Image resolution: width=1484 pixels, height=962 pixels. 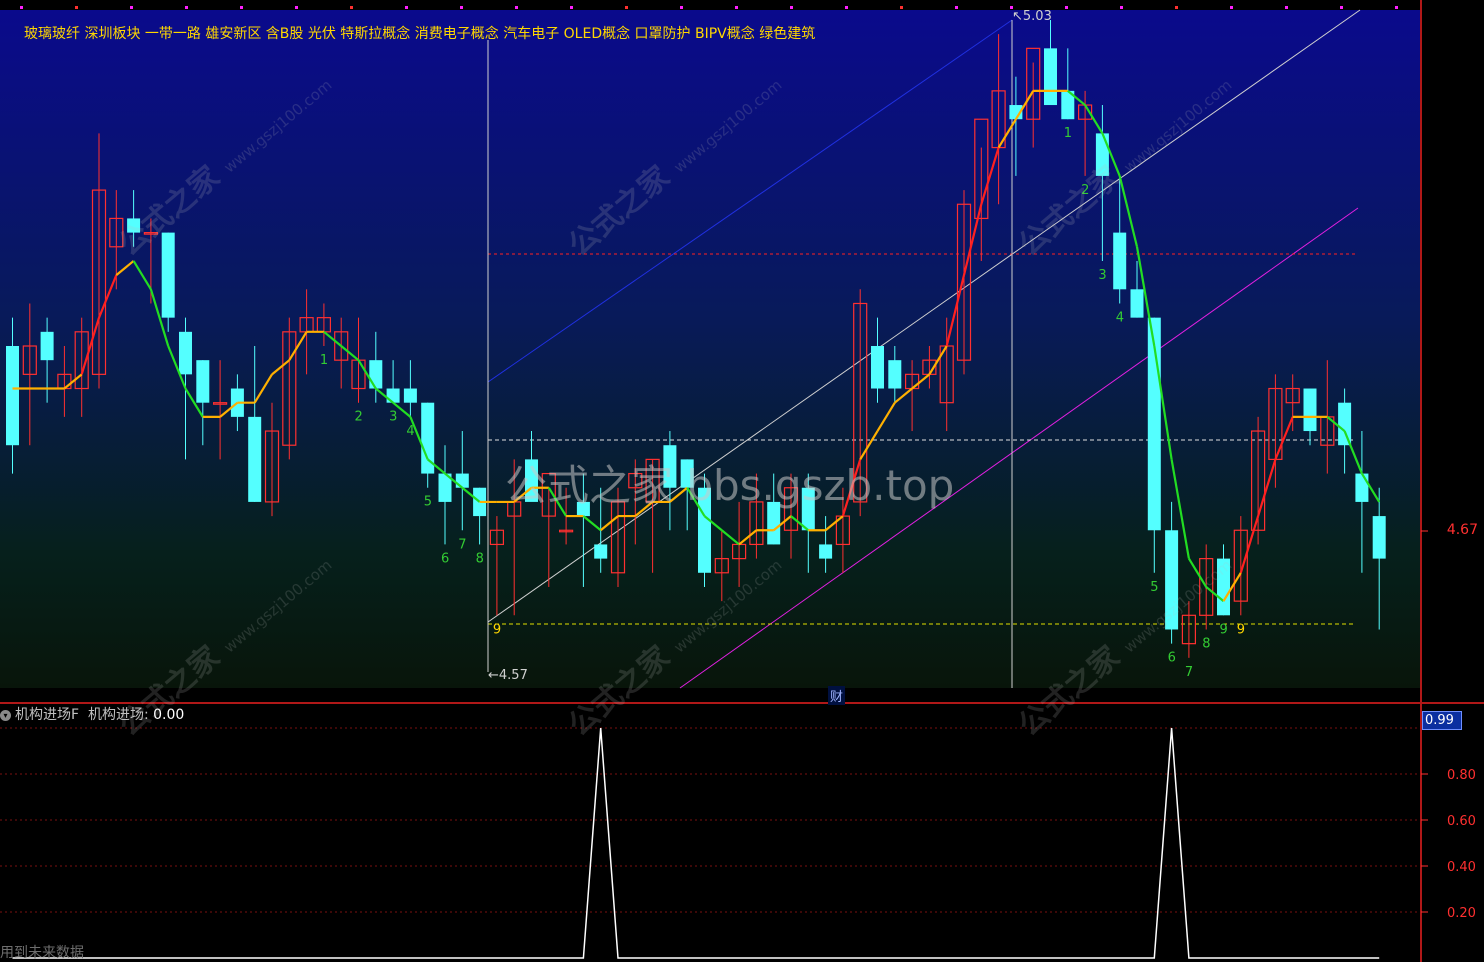 I want to click on axis-tick-label: 0.80, so click(x=1461, y=775).